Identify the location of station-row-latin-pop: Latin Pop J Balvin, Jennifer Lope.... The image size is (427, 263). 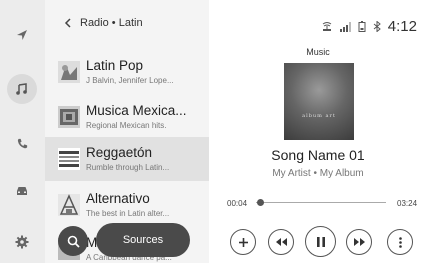
(127, 72).